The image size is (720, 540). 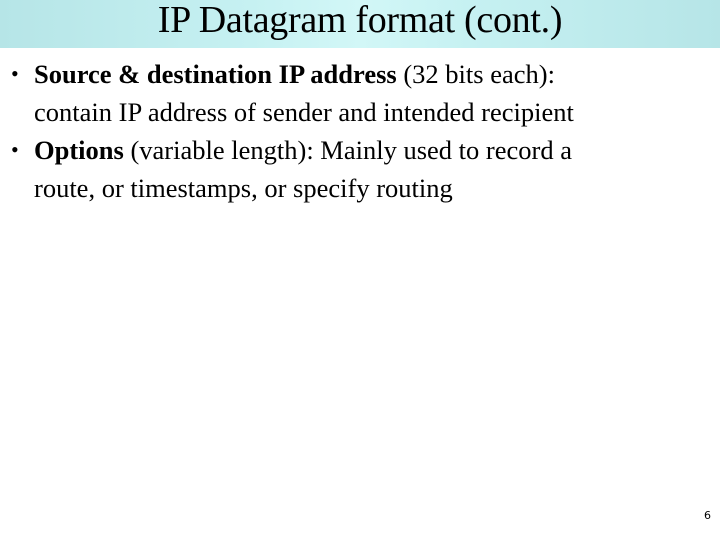 What do you see at coordinates (475, 74) in the screenshot?
I see `bullet-text: (32 bits each):` at bounding box center [475, 74].